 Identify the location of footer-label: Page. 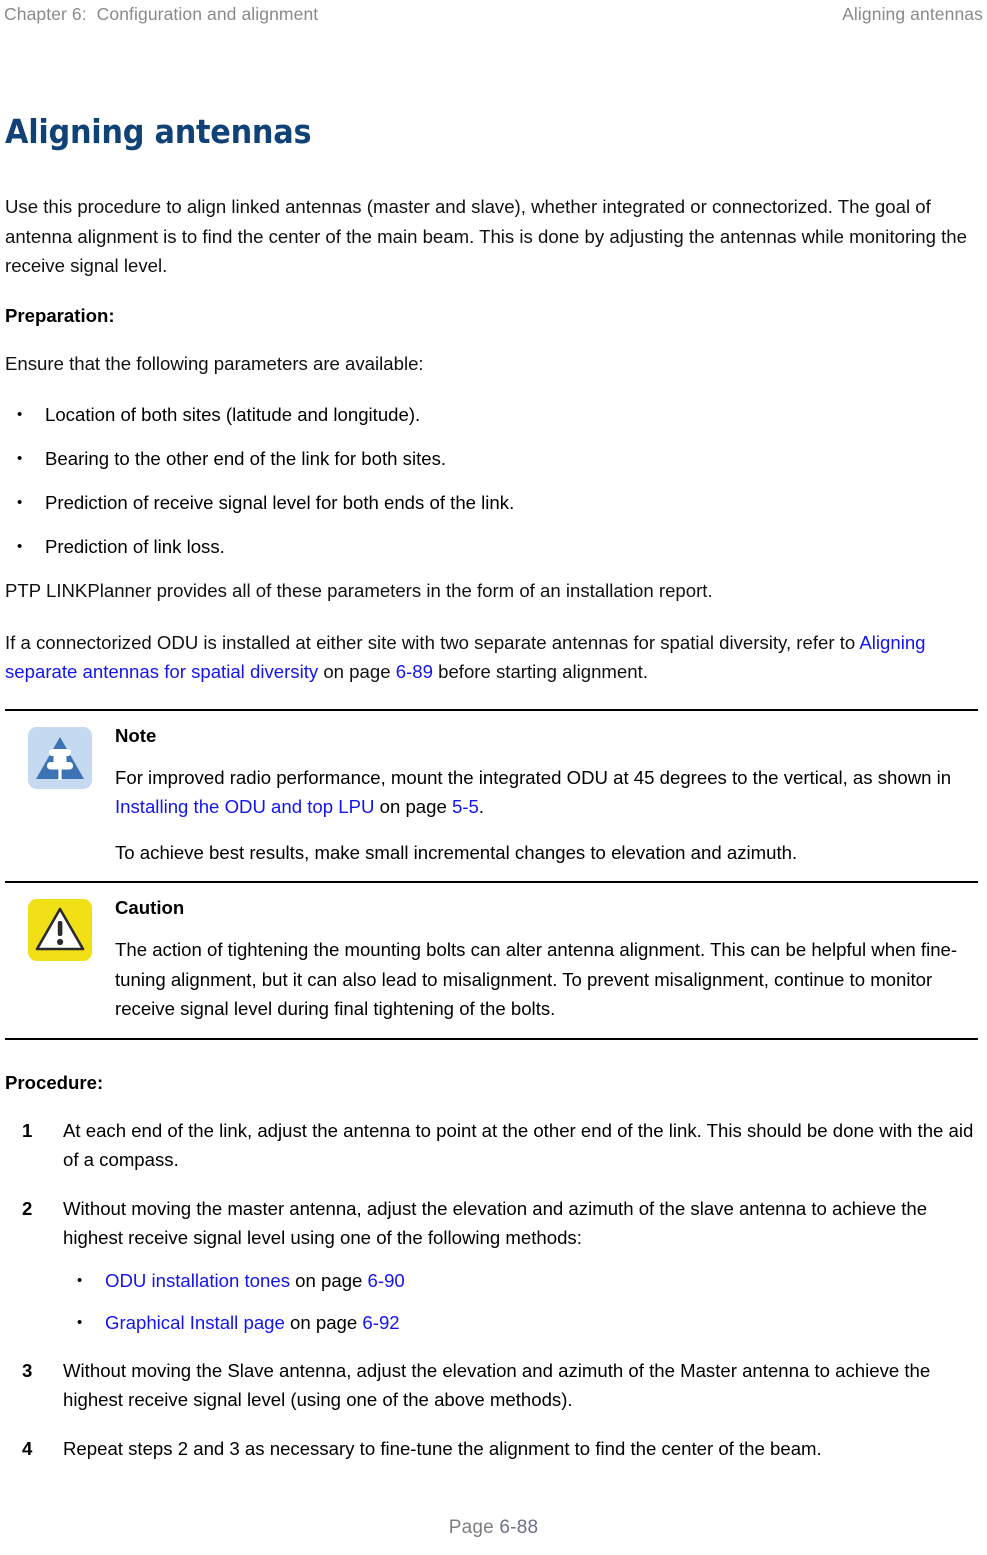
(474, 1527).